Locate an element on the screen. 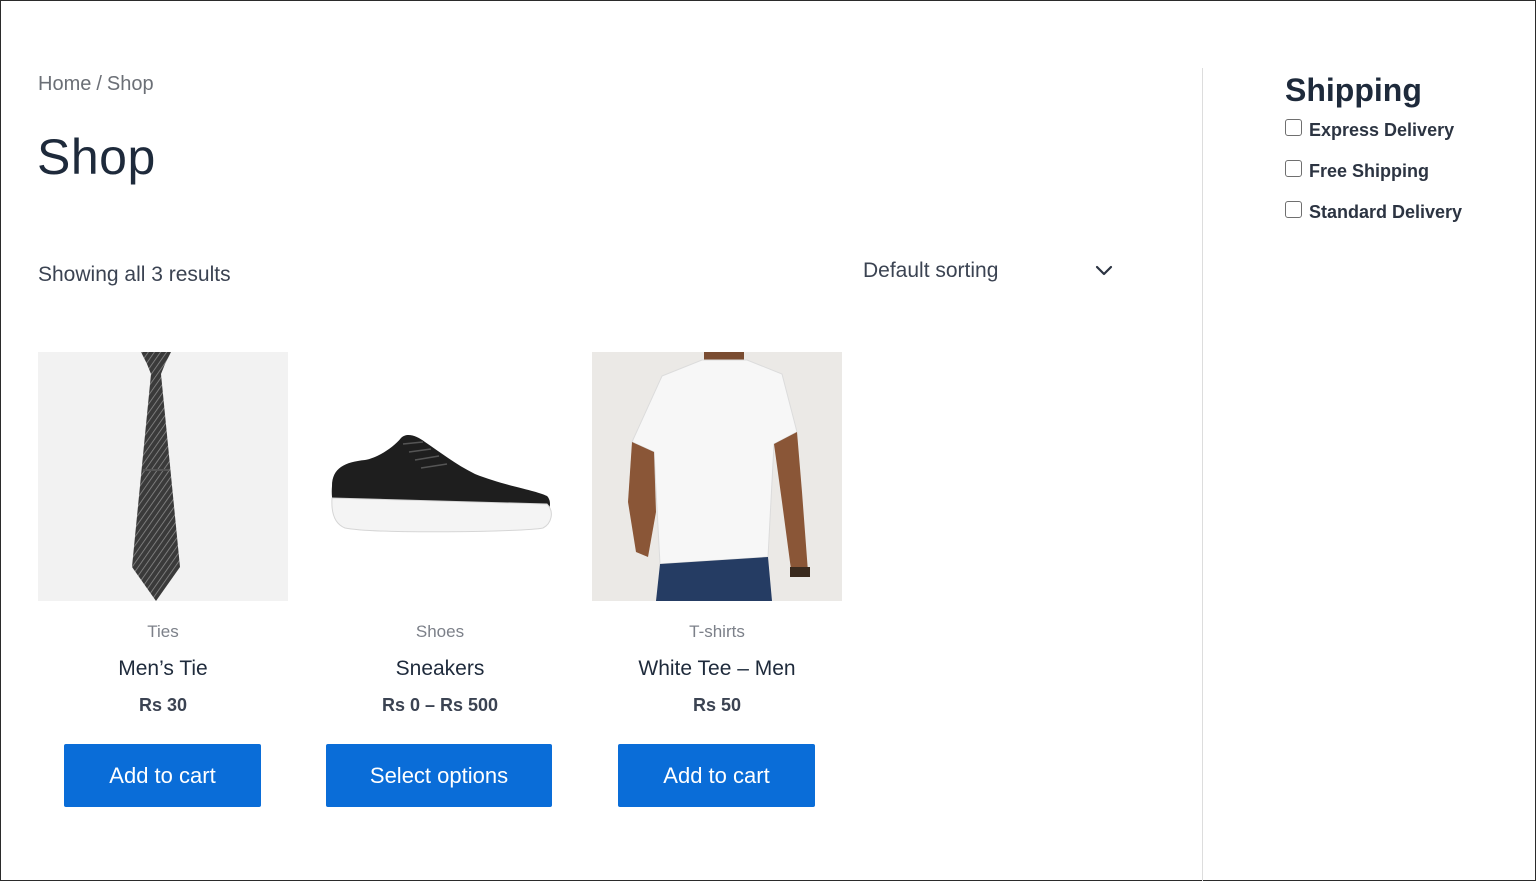 Image resolution: width=1536 pixels, height=881 pixels. filter-option-label: Standard Delivery is located at coordinates (1386, 212).